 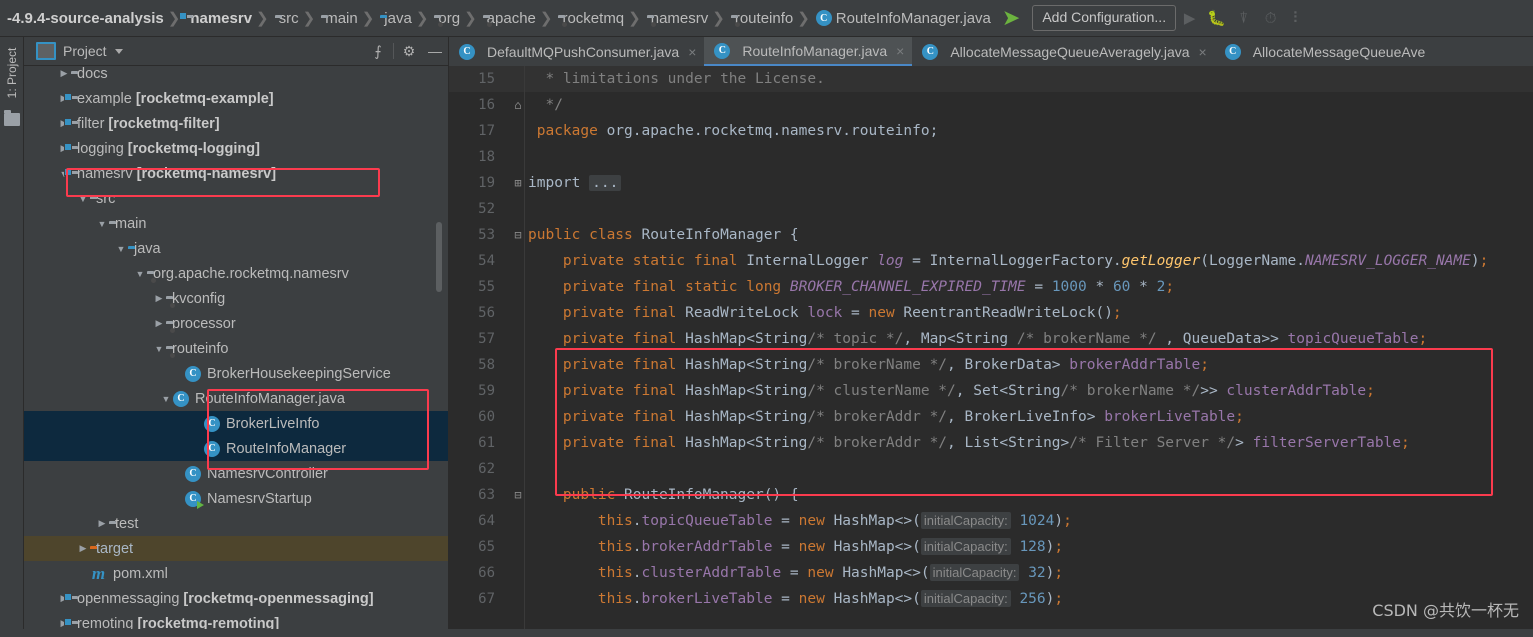 I want to click on breadcrumb-item-routeinfo: routeinfo, so click(x=761, y=18).